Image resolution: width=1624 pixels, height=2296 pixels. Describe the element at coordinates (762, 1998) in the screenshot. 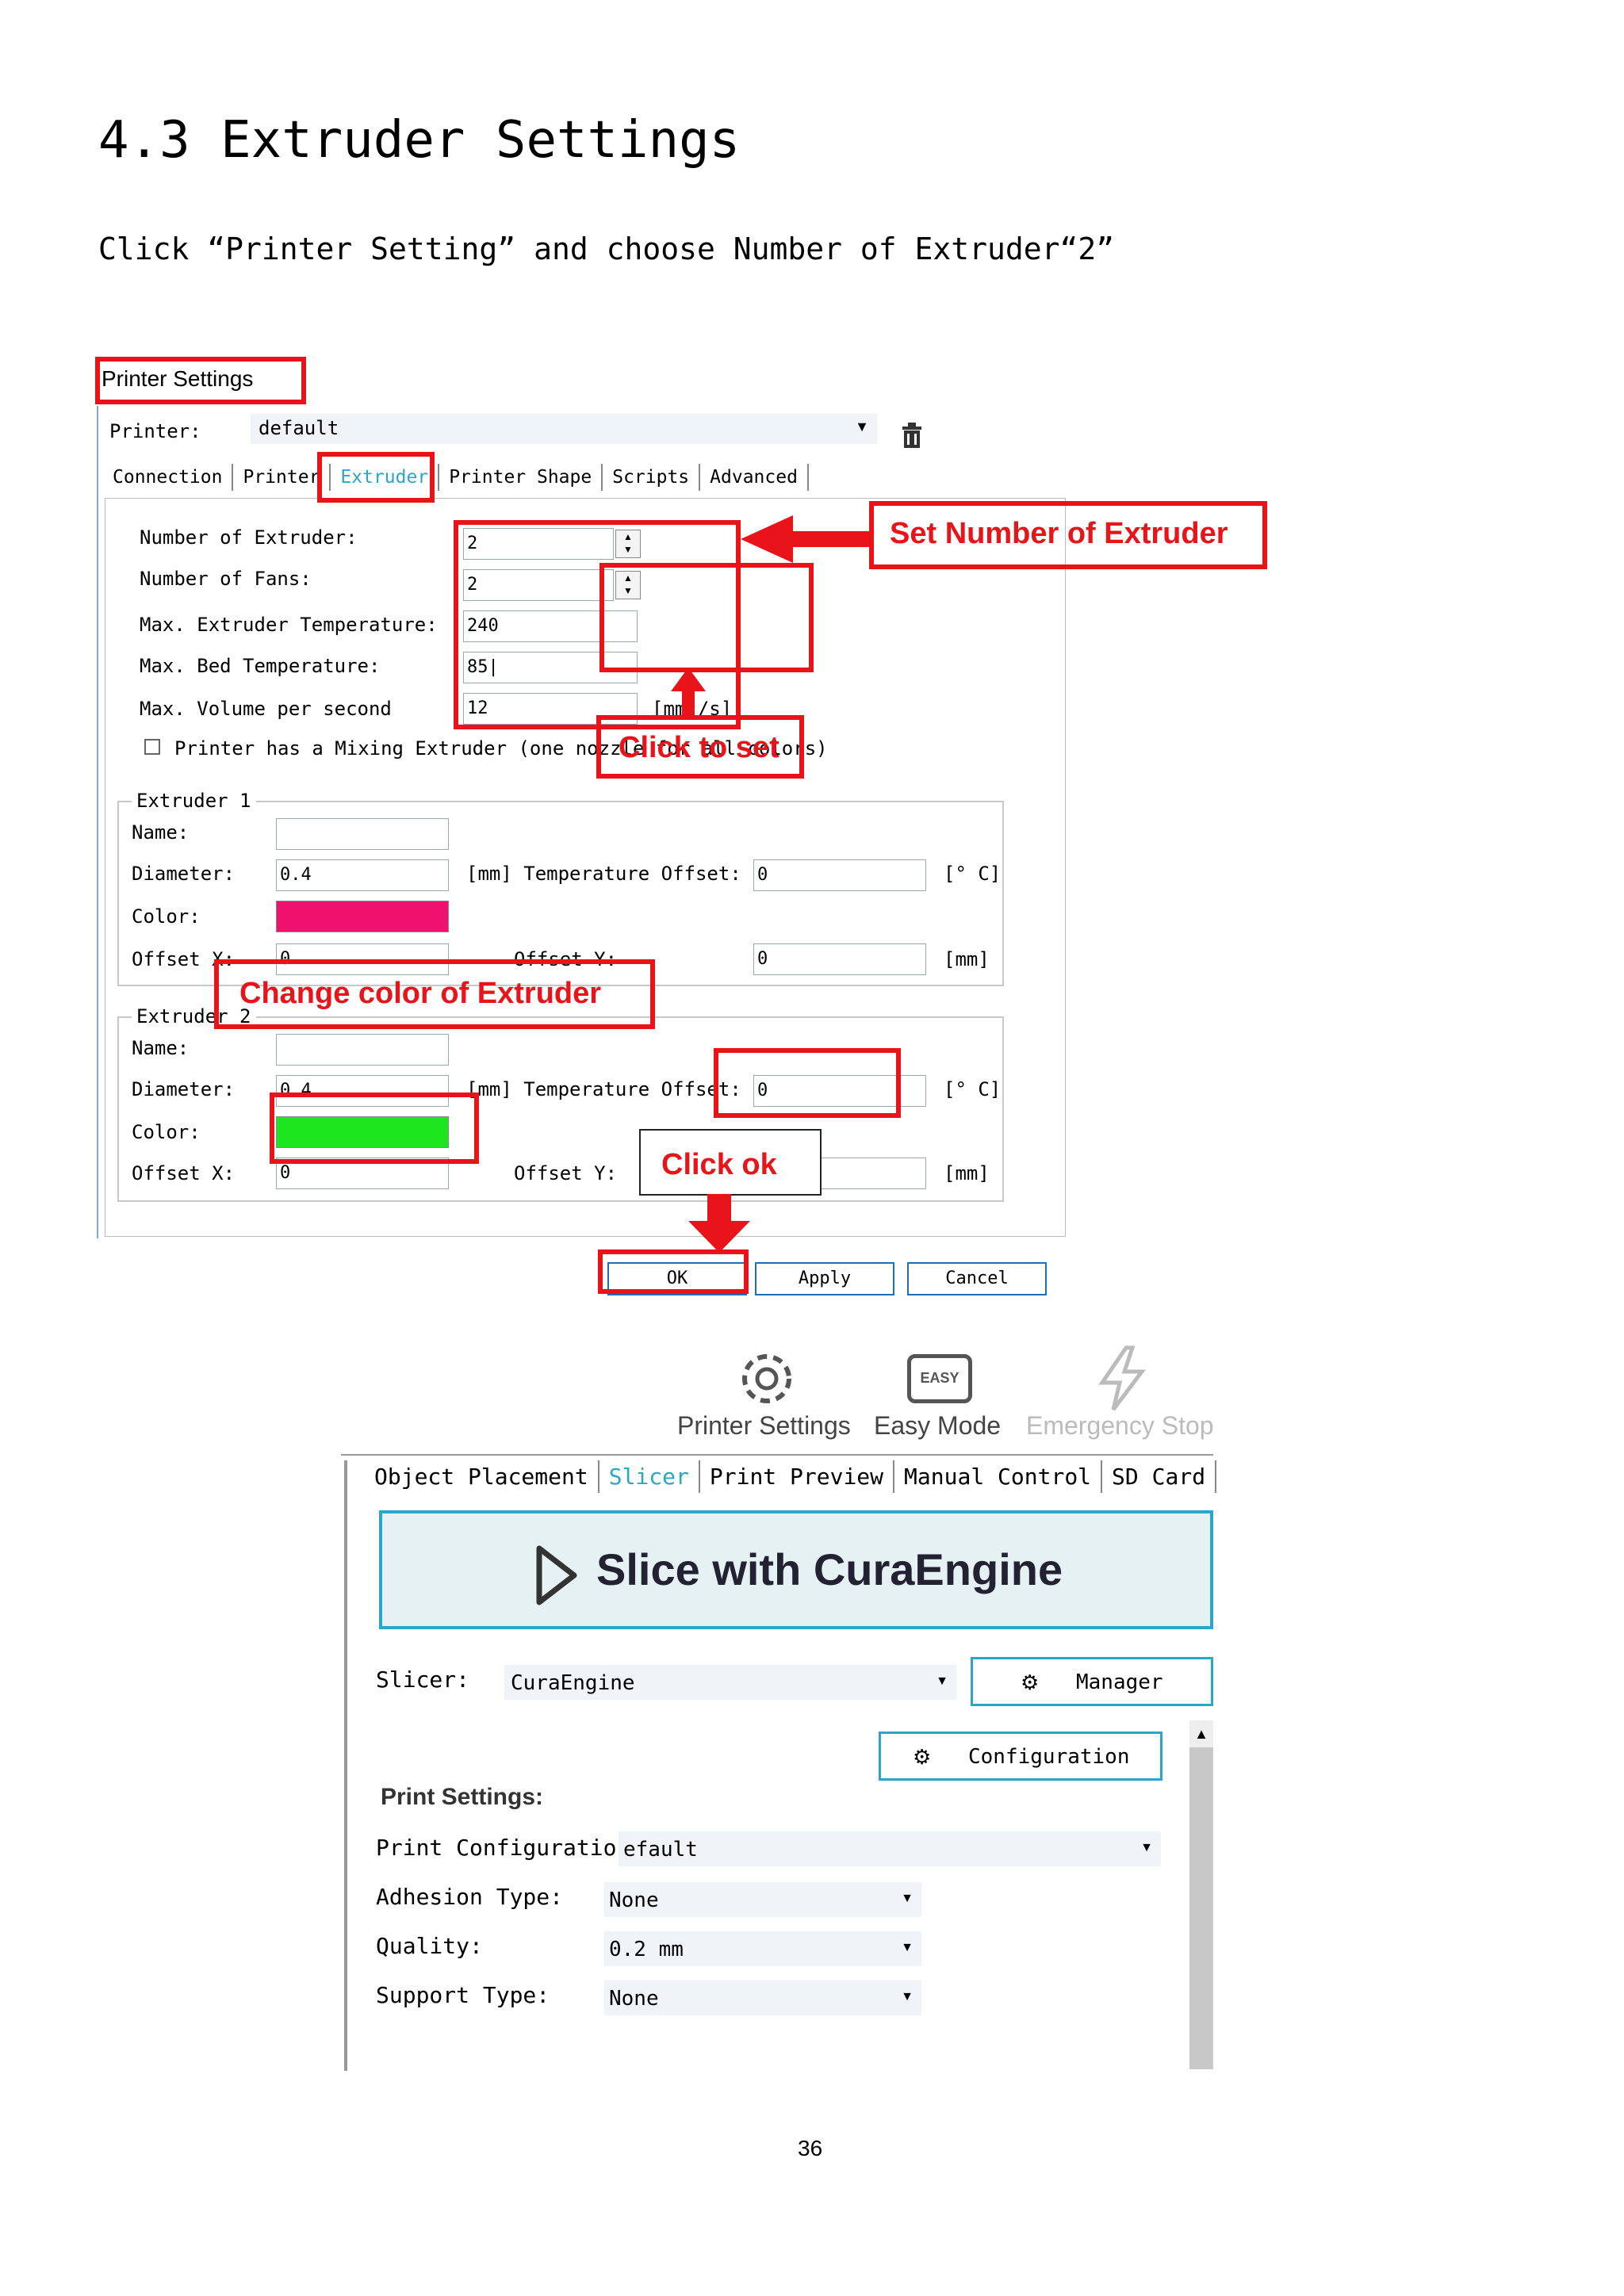

I see `support-select: None ▼` at that location.